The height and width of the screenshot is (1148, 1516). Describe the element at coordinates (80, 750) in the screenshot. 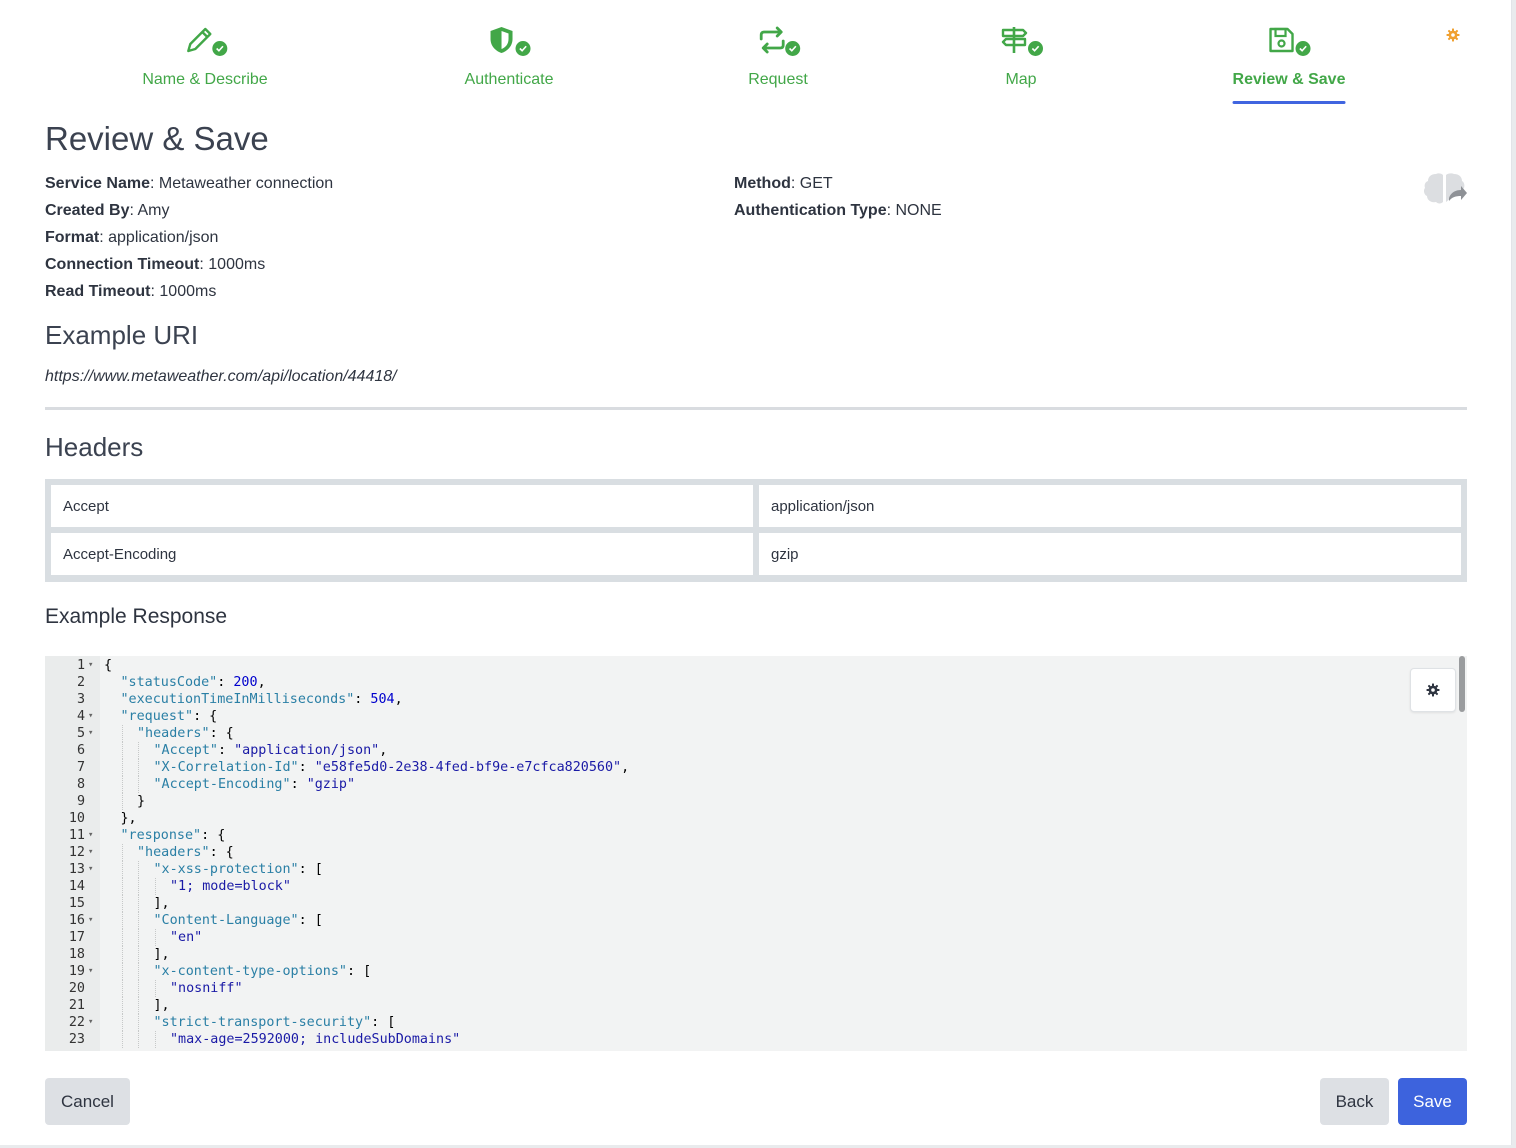

I see `line-number: 6` at that location.